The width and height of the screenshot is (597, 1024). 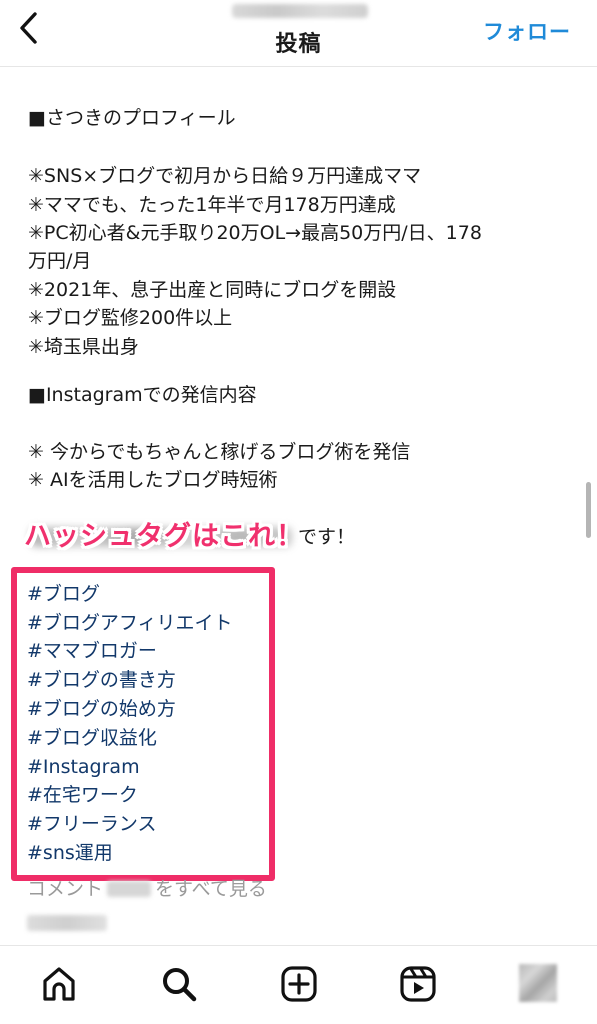 What do you see at coordinates (538, 983) in the screenshot?
I see `profile-avatar` at bounding box center [538, 983].